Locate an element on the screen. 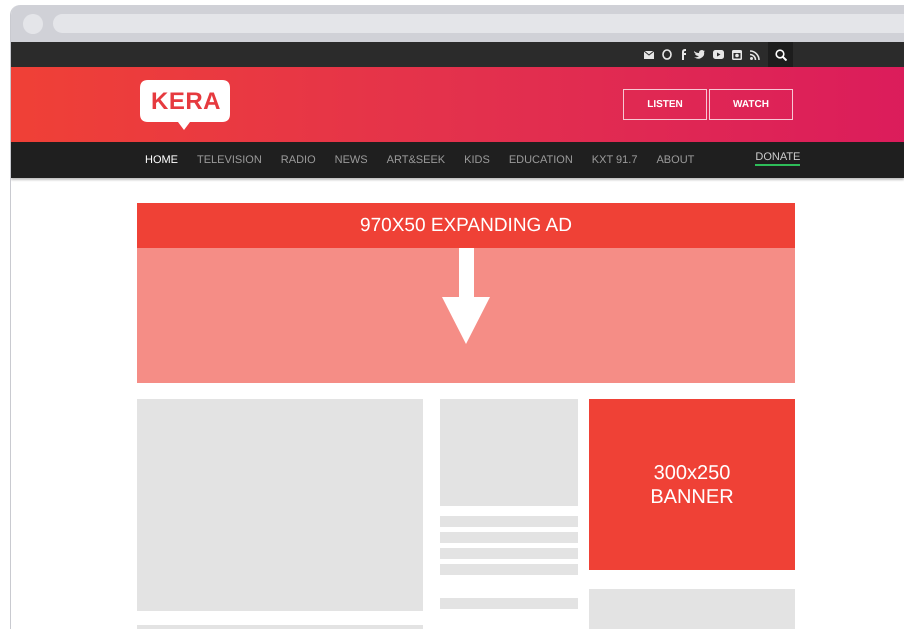 The width and height of the screenshot is (904, 629). header-button: LISTEN is located at coordinates (665, 104).